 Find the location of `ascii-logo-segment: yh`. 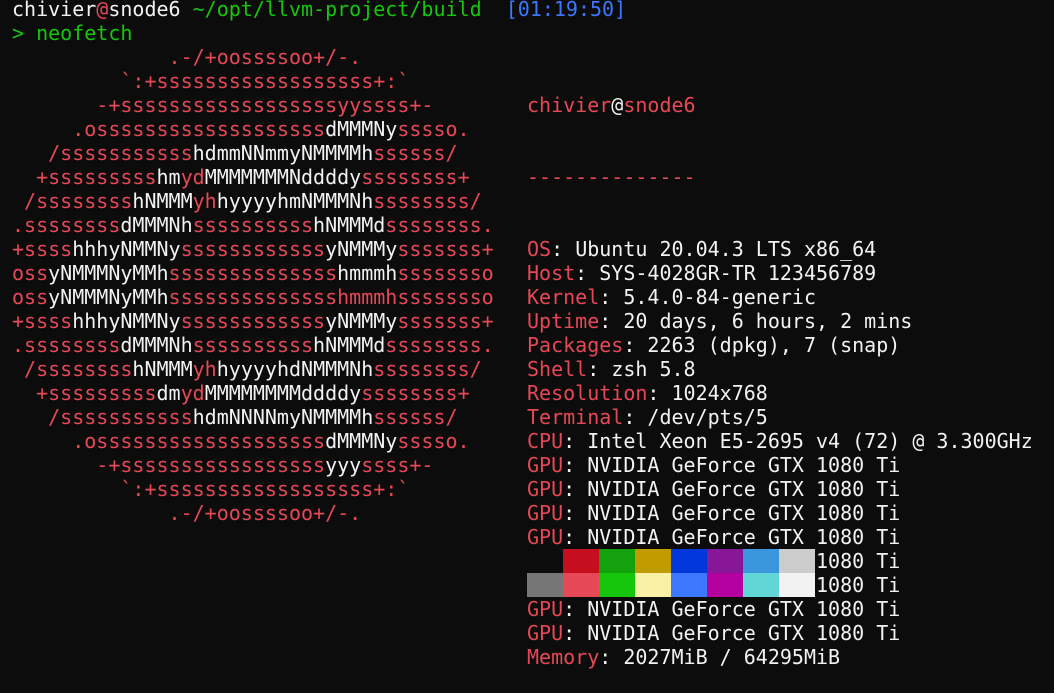

ascii-logo-segment: yh is located at coordinates (204, 201).